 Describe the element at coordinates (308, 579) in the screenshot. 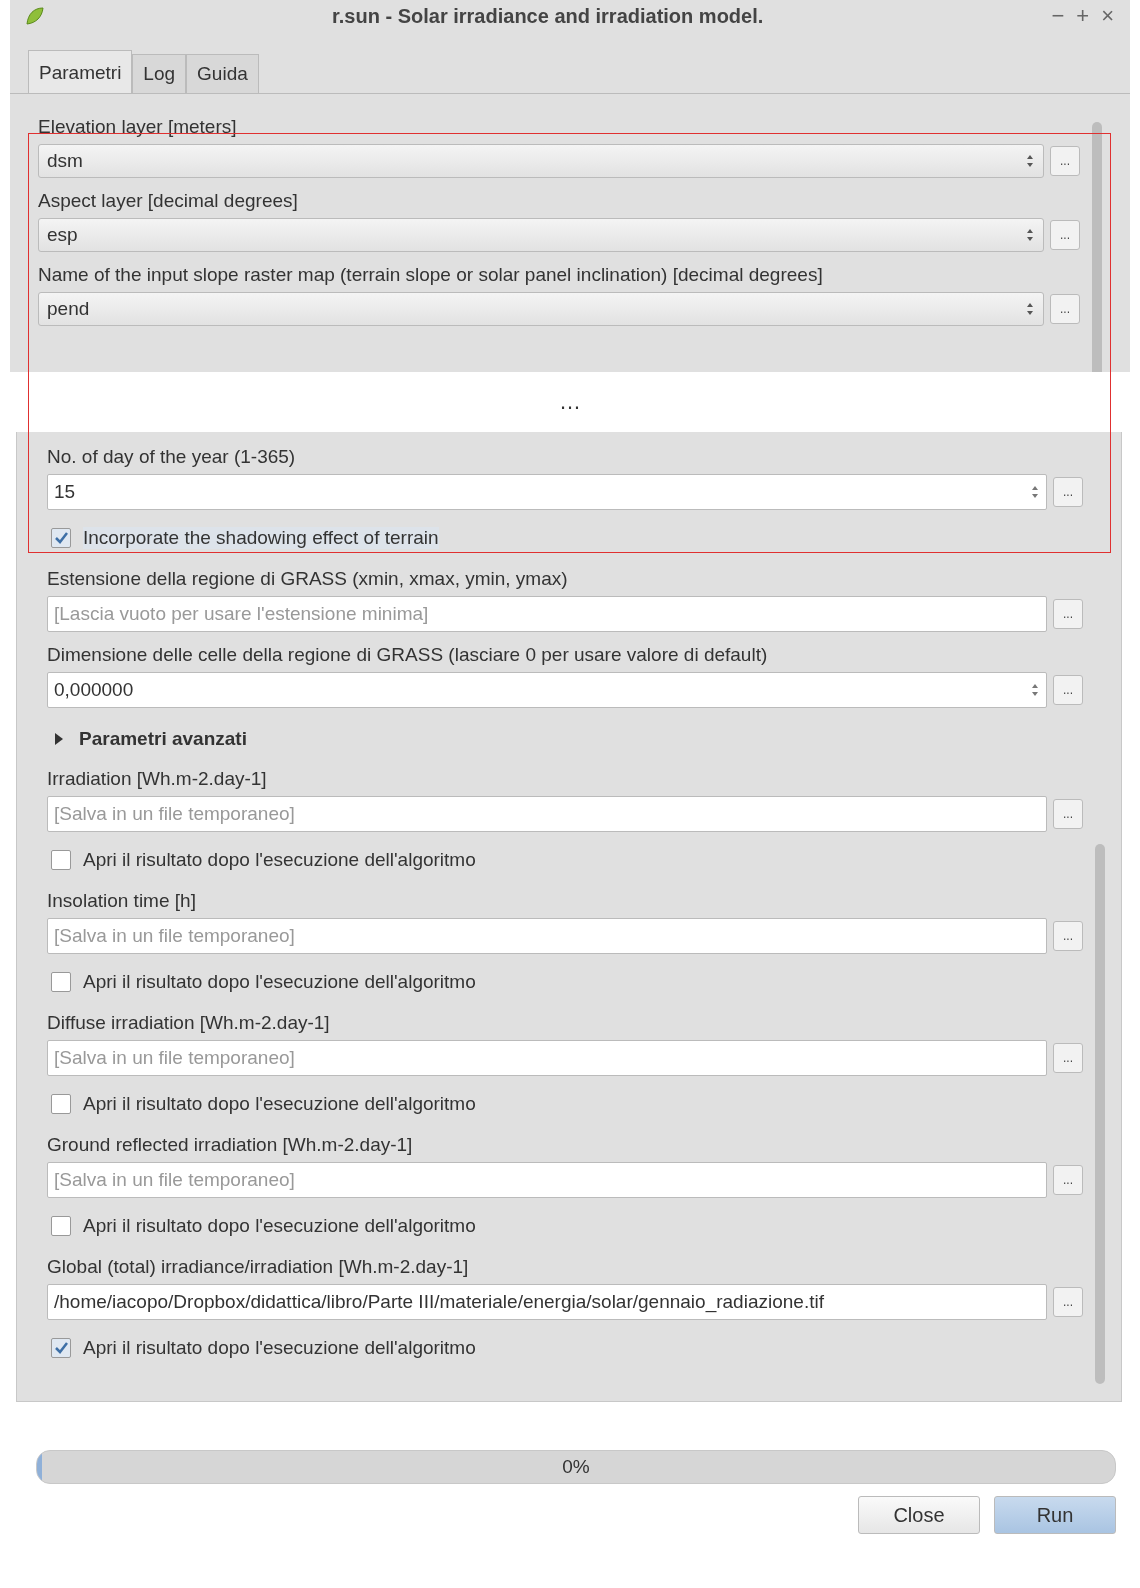

I see `field-label: Estensione della regione di GRASS (xmin, xmax, ymin, ymax)` at that location.